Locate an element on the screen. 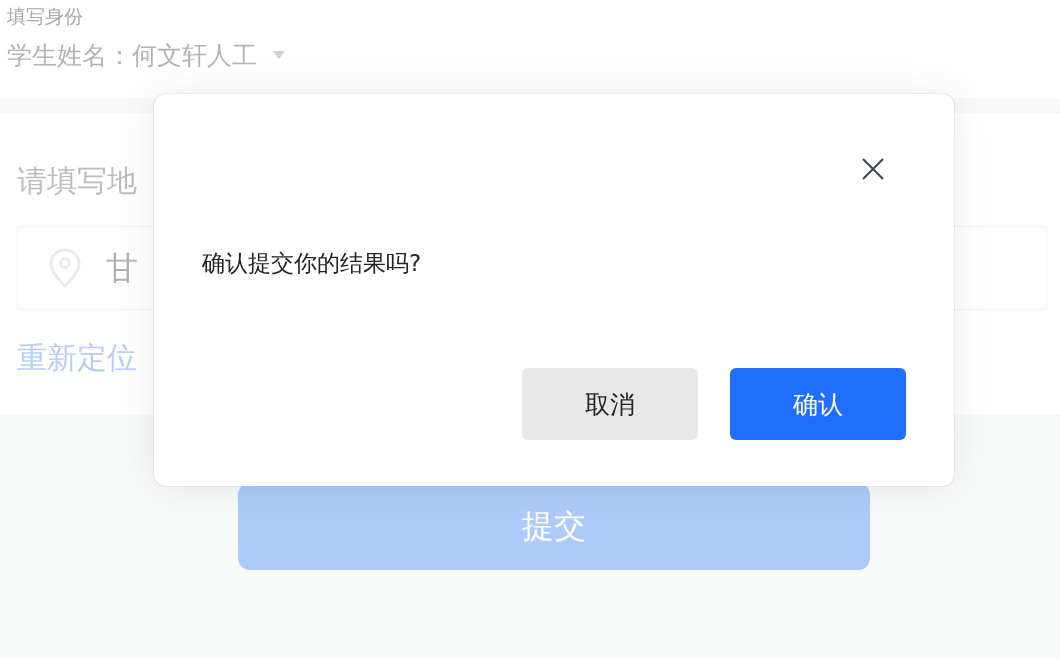 Image resolution: width=1060 pixels, height=658 pixels. dialog-message: 确认提交你的结果吗? is located at coordinates (312, 263).